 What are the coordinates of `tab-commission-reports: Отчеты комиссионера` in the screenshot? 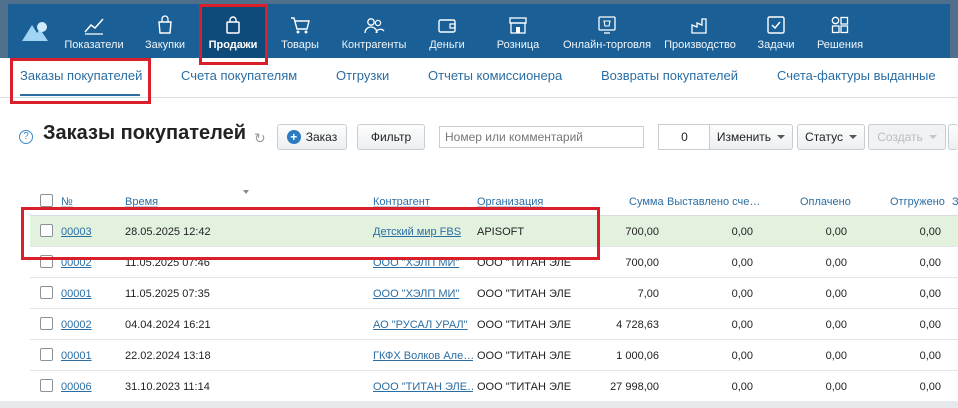 It's located at (495, 75).